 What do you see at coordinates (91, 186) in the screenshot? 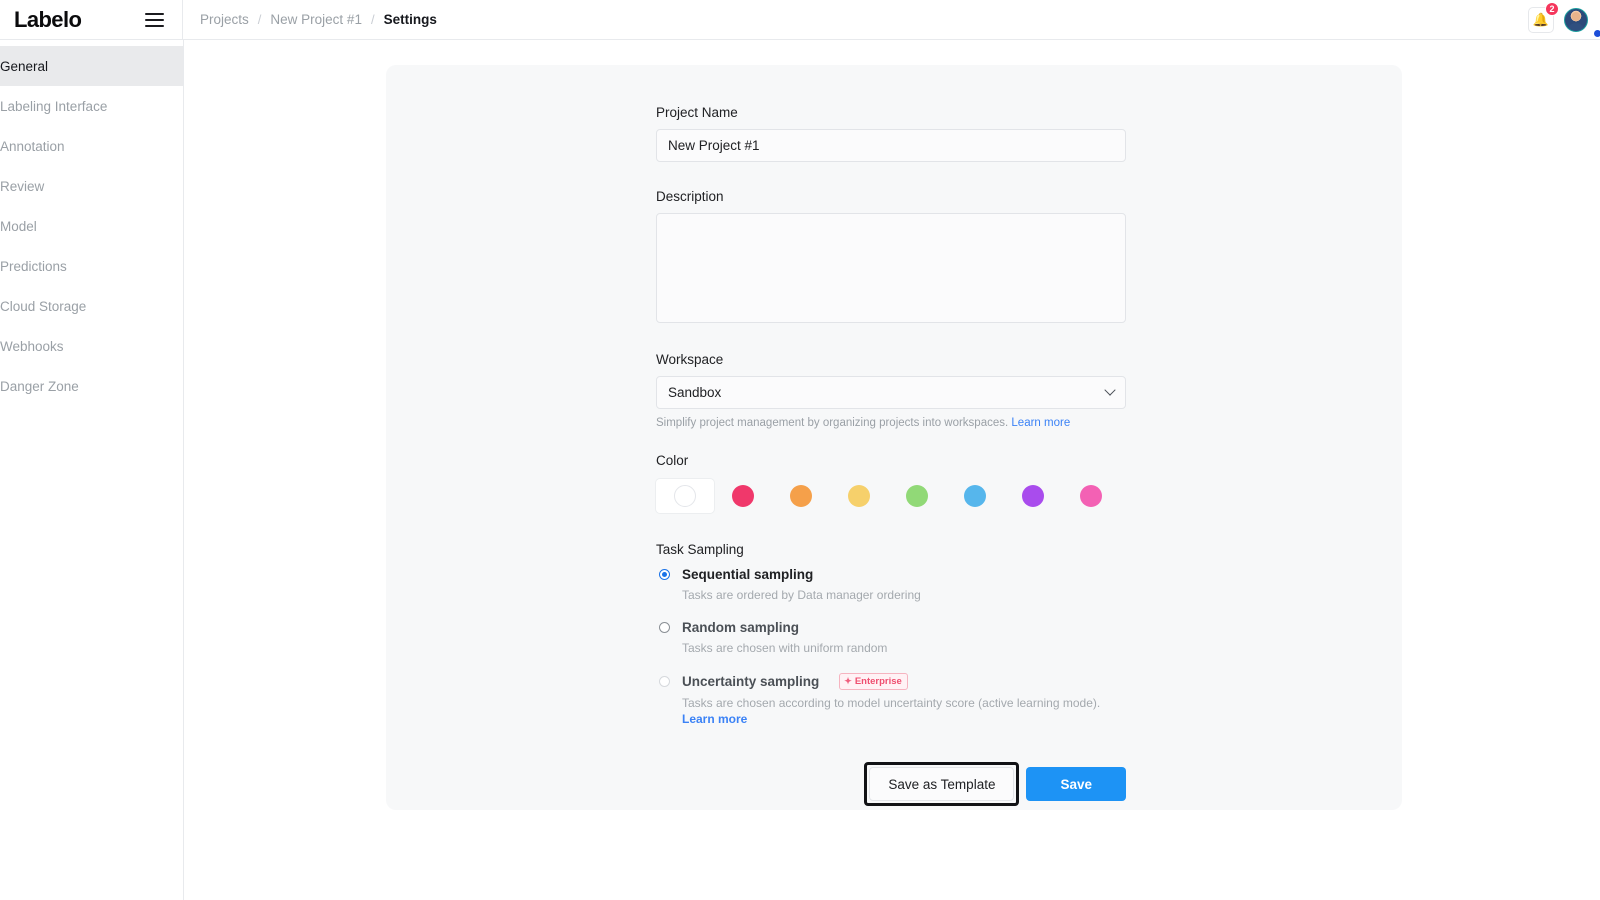
I see `sidebar-item-review: Review` at bounding box center [91, 186].